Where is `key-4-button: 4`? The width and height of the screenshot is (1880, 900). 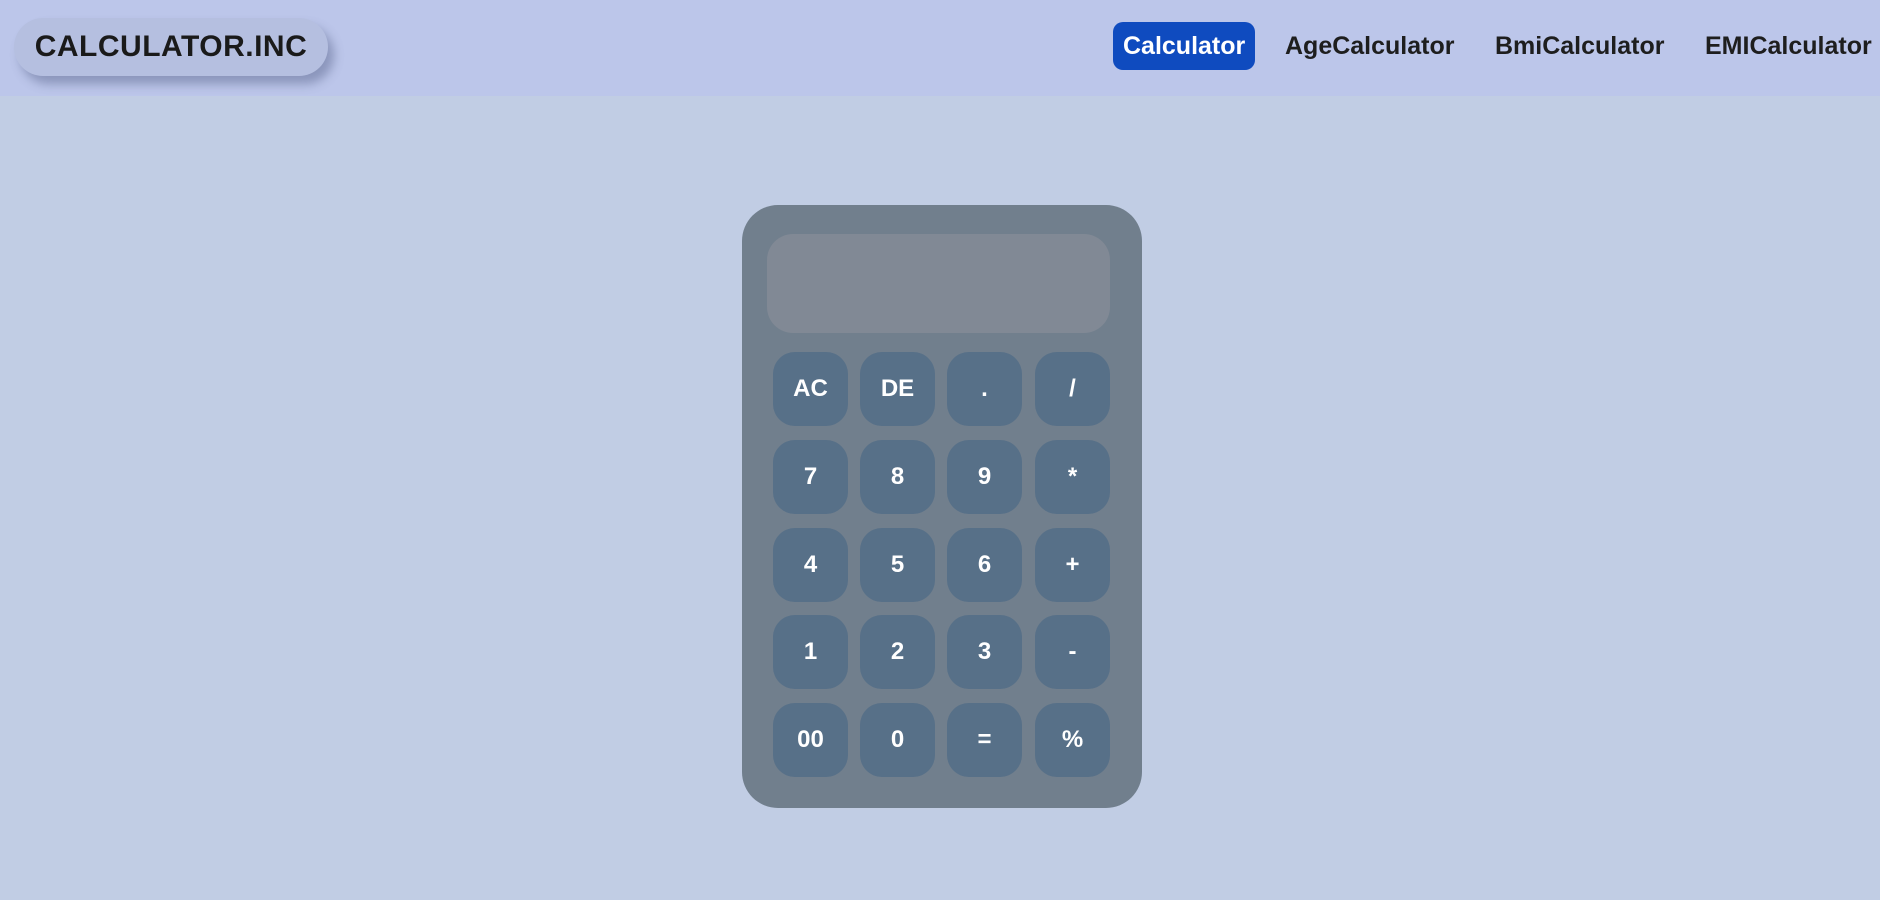 key-4-button: 4 is located at coordinates (810, 565).